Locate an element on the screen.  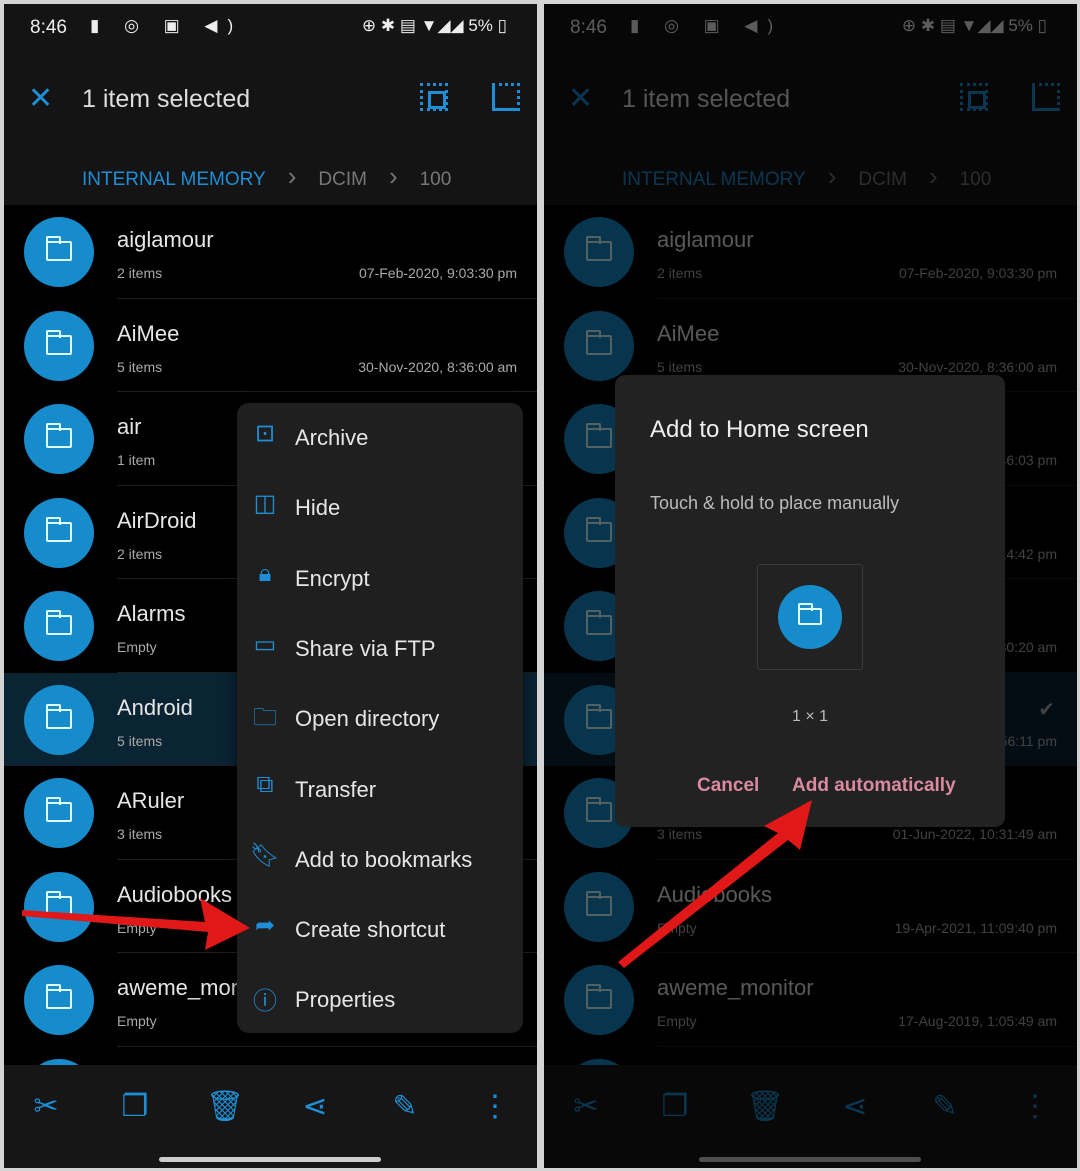
annotation-arrow-left is located at coordinates (136, 924).